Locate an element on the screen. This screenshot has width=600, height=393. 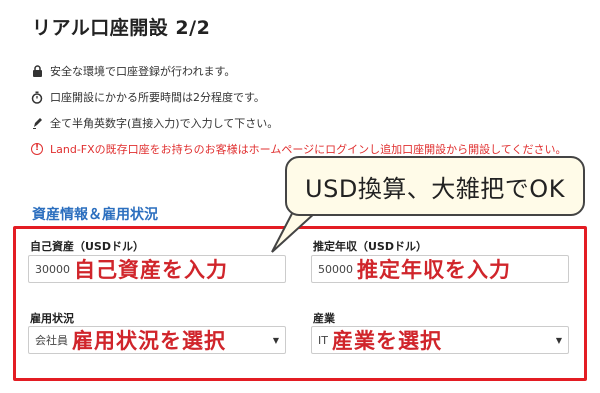
assets-value: 30000 is located at coordinates (52, 269).